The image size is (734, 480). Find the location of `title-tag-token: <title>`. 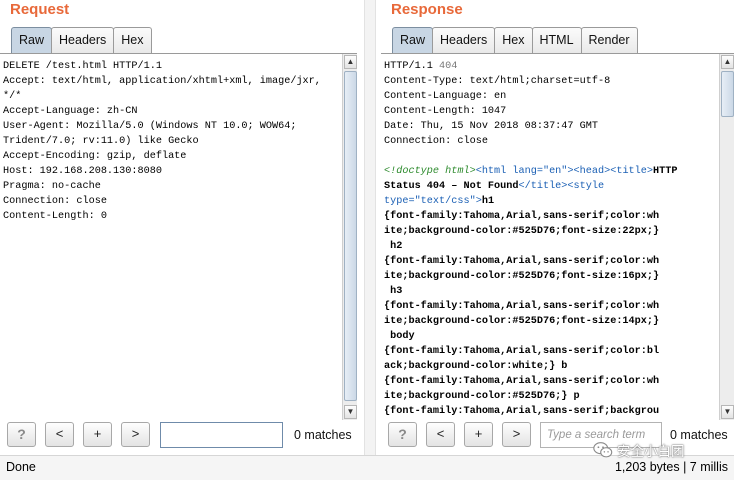

title-tag-token: <title> is located at coordinates (632, 171).